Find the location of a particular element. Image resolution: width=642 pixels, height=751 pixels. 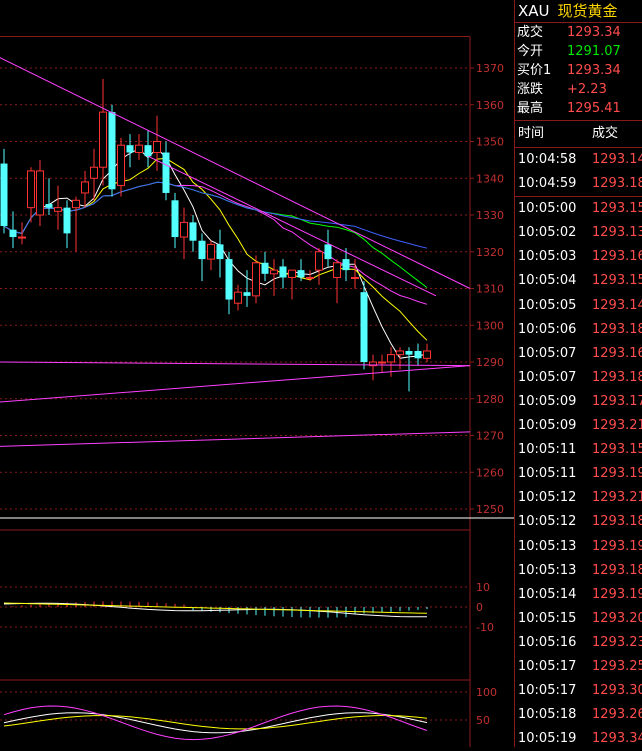

tick-price: 1293.21 is located at coordinates (617, 498).